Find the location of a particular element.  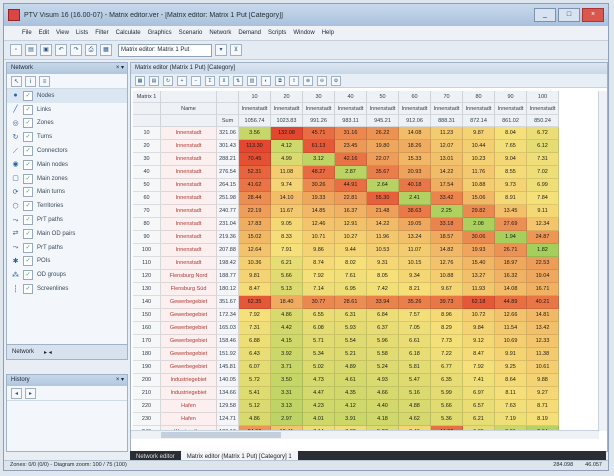

matrix-cell: 11.07 is located at coordinates (415, 250).